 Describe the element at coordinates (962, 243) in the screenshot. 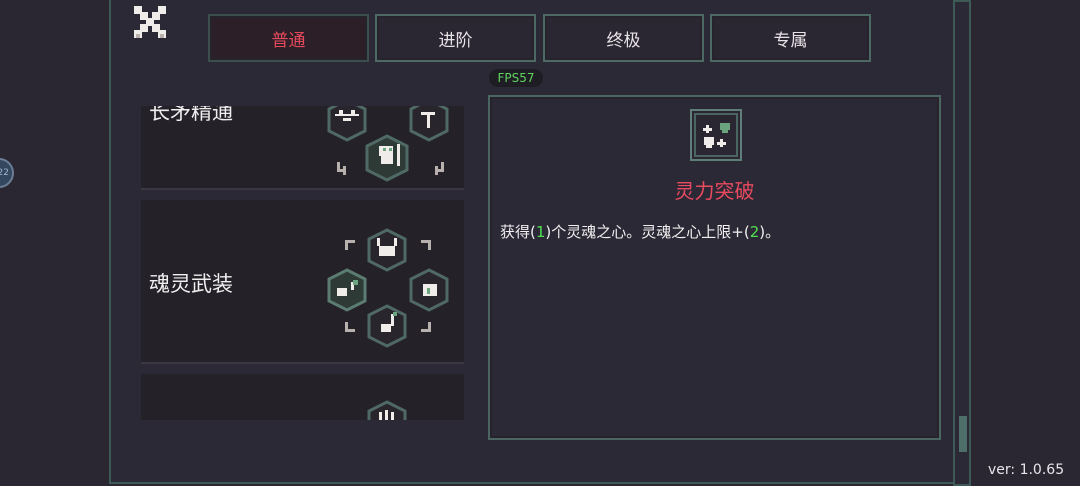

I see `scrollbar` at that location.